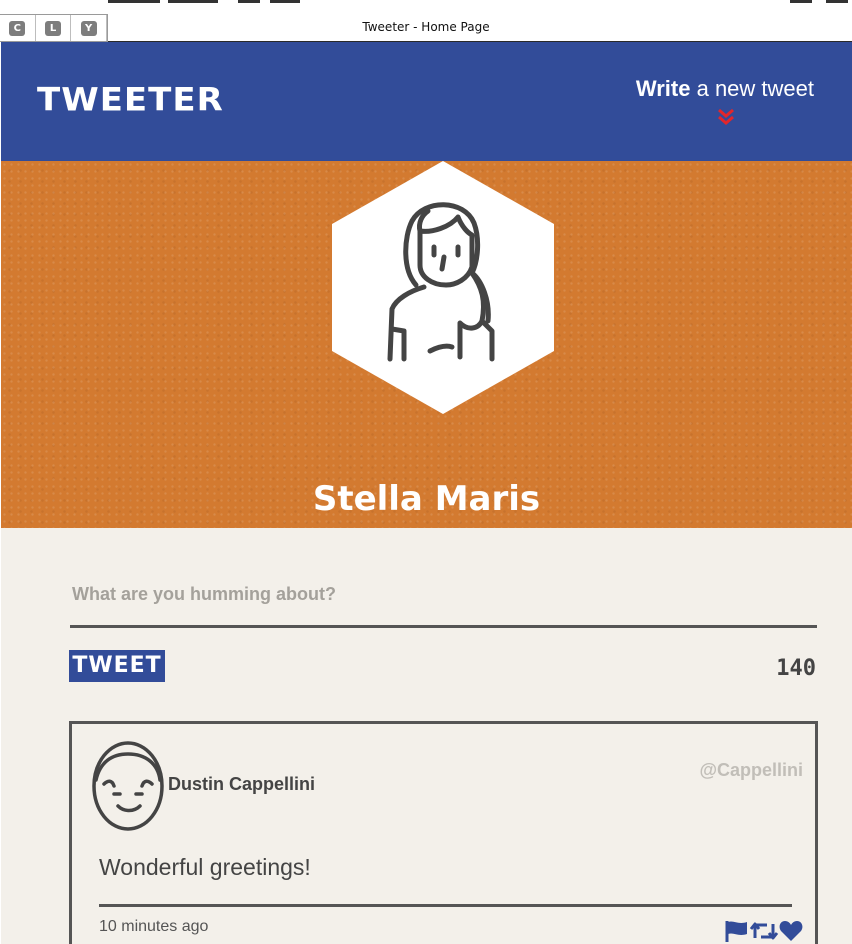  Describe the element at coordinates (445, 905) in the screenshot. I see `tweet-divider` at that location.